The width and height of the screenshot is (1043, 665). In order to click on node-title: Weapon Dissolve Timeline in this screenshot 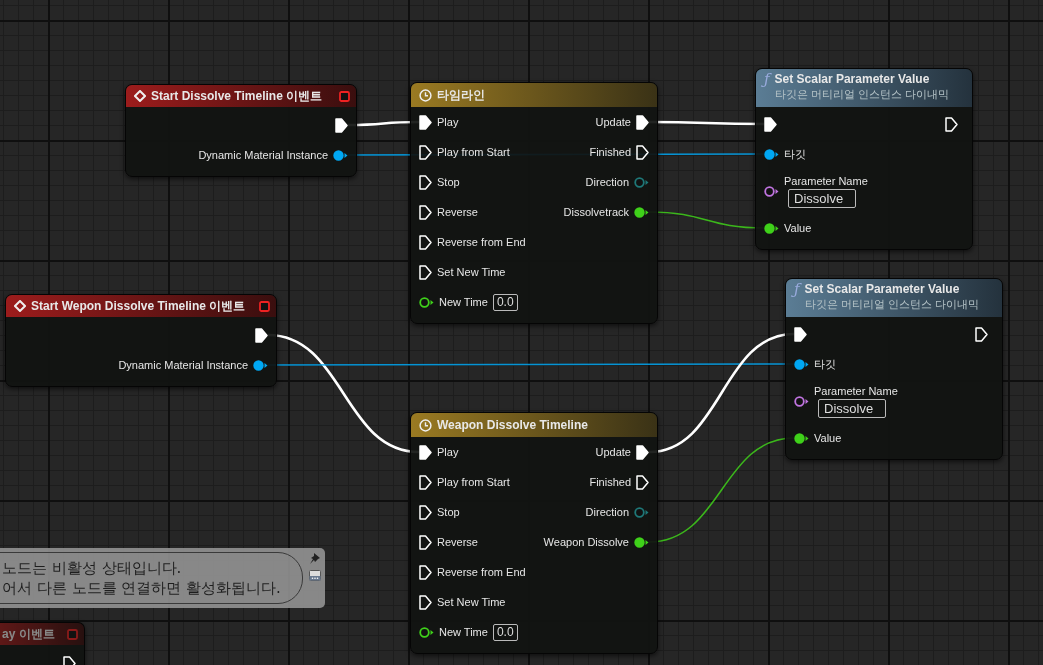, I will do `click(512, 425)`.